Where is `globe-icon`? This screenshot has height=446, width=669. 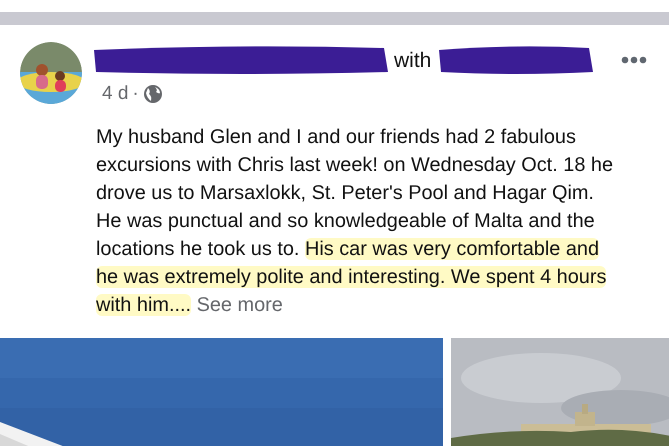 globe-icon is located at coordinates (152, 94).